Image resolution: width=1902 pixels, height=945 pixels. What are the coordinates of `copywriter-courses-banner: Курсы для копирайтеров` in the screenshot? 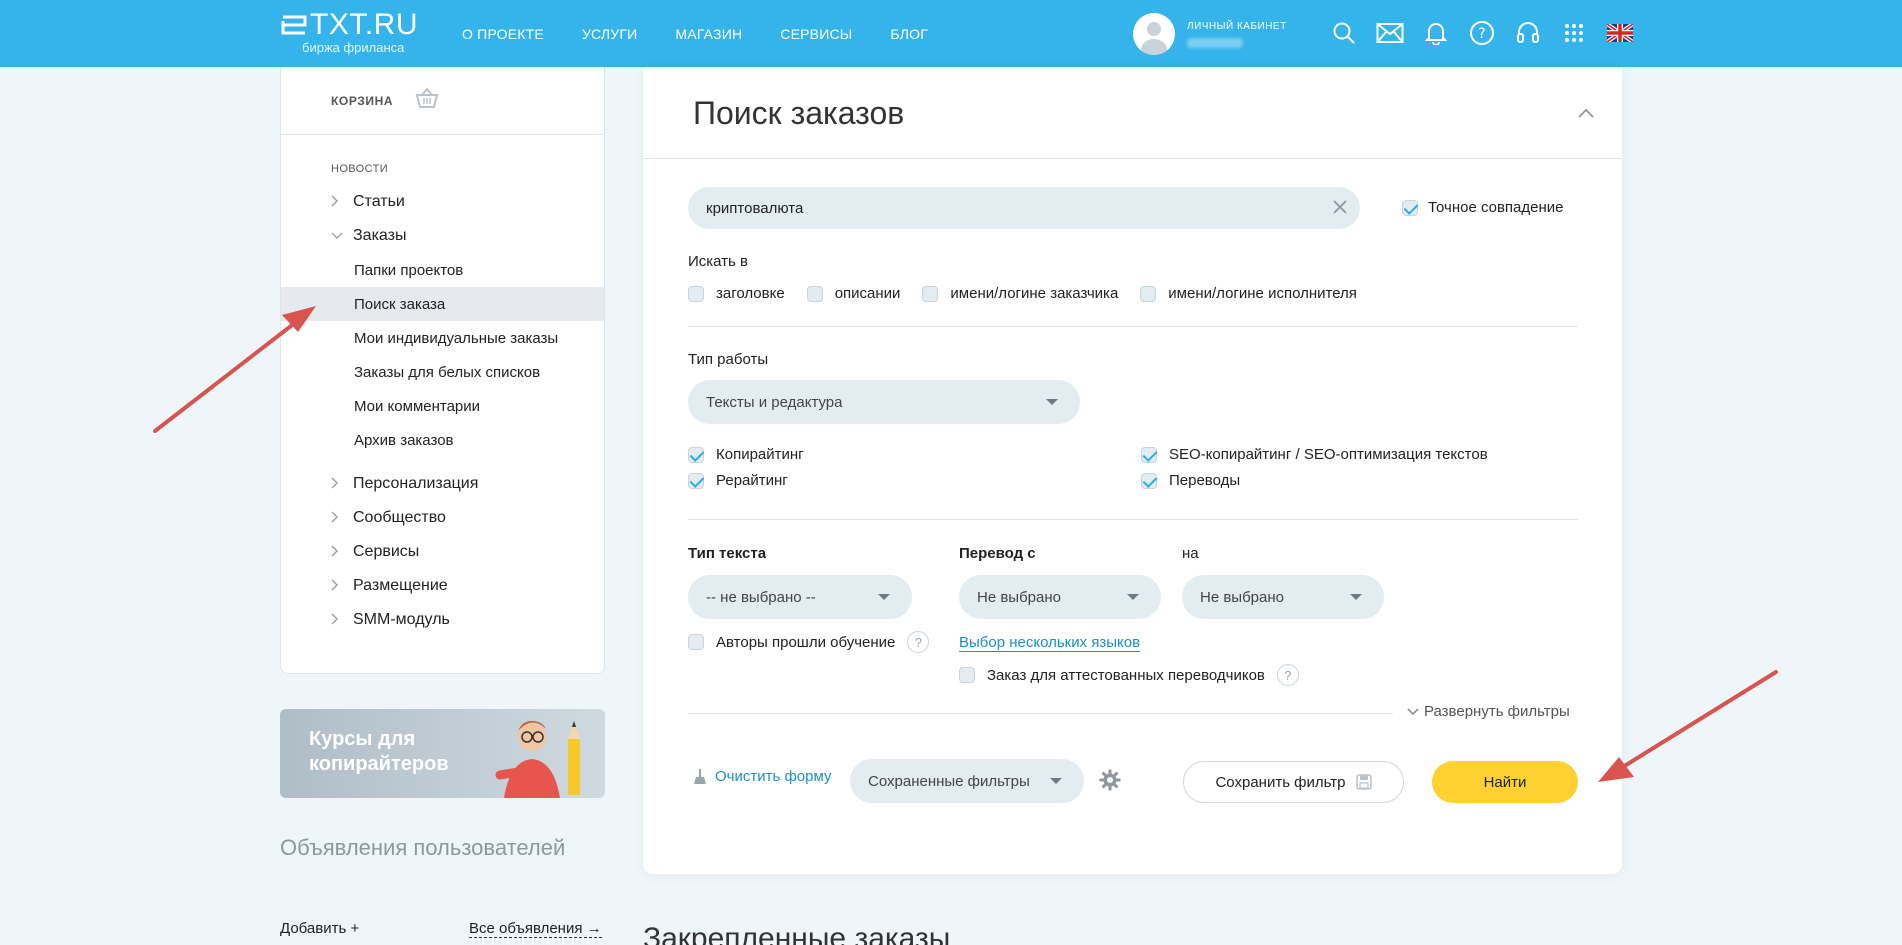 It's located at (442, 753).